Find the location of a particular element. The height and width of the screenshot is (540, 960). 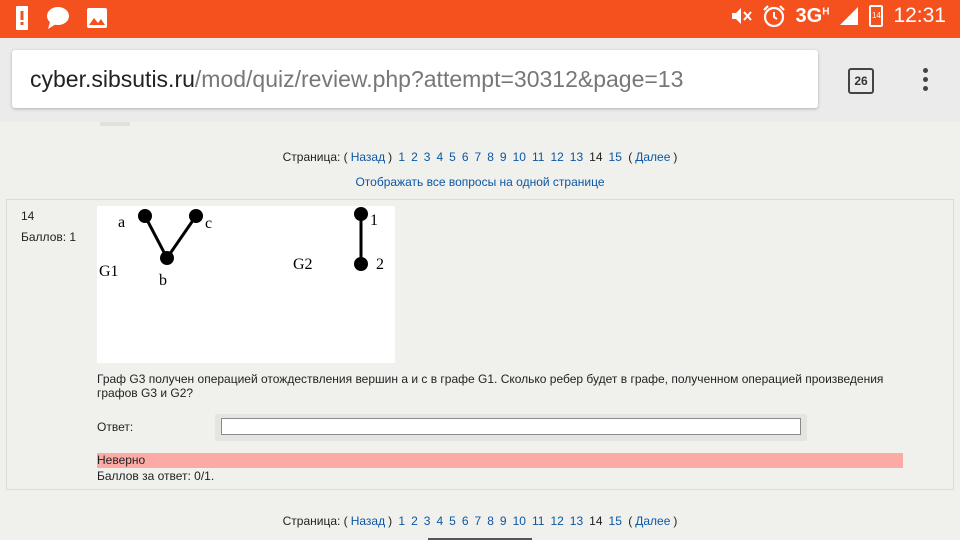

notification-icons is located at coordinates (61, 18).